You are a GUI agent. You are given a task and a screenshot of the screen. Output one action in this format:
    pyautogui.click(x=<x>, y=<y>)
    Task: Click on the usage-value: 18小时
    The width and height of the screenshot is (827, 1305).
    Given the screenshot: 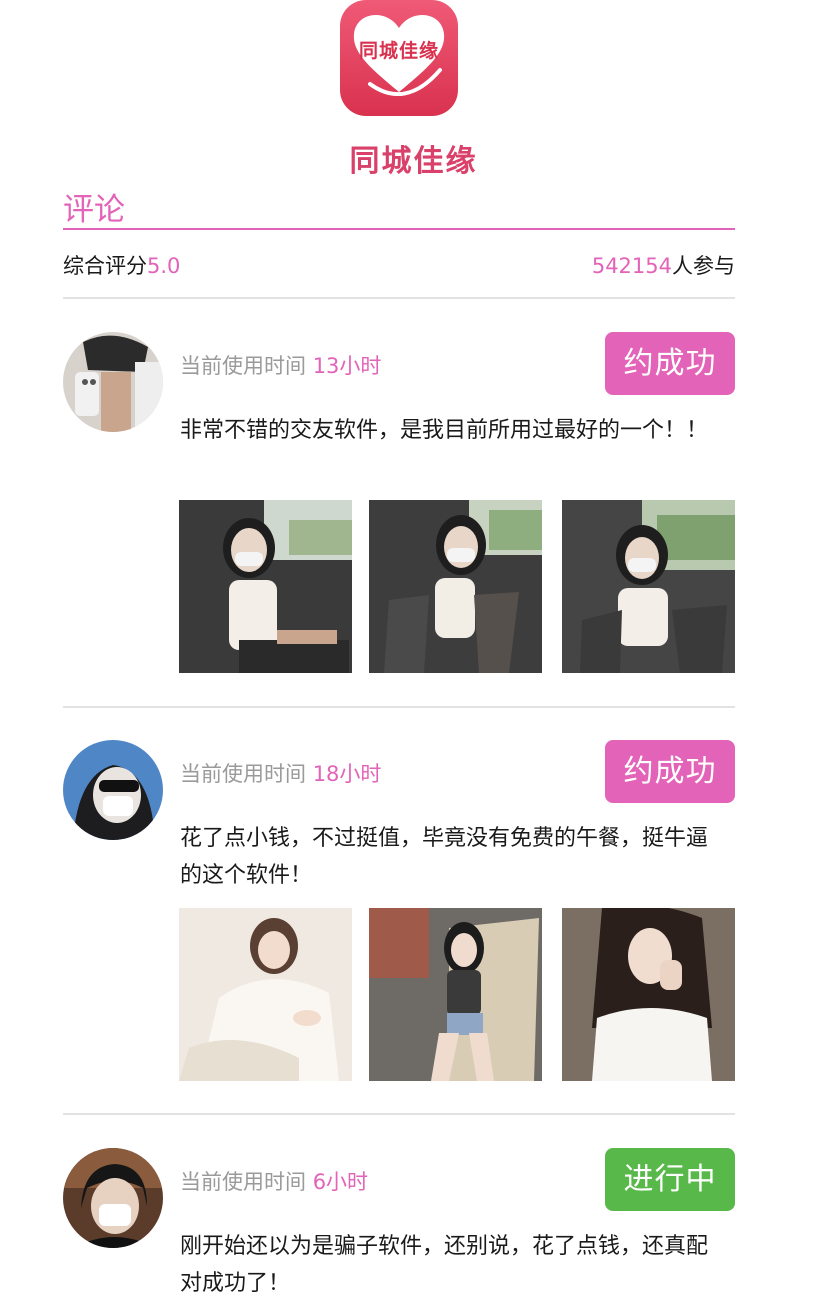 What is the action you would take?
    pyautogui.click(x=347, y=774)
    